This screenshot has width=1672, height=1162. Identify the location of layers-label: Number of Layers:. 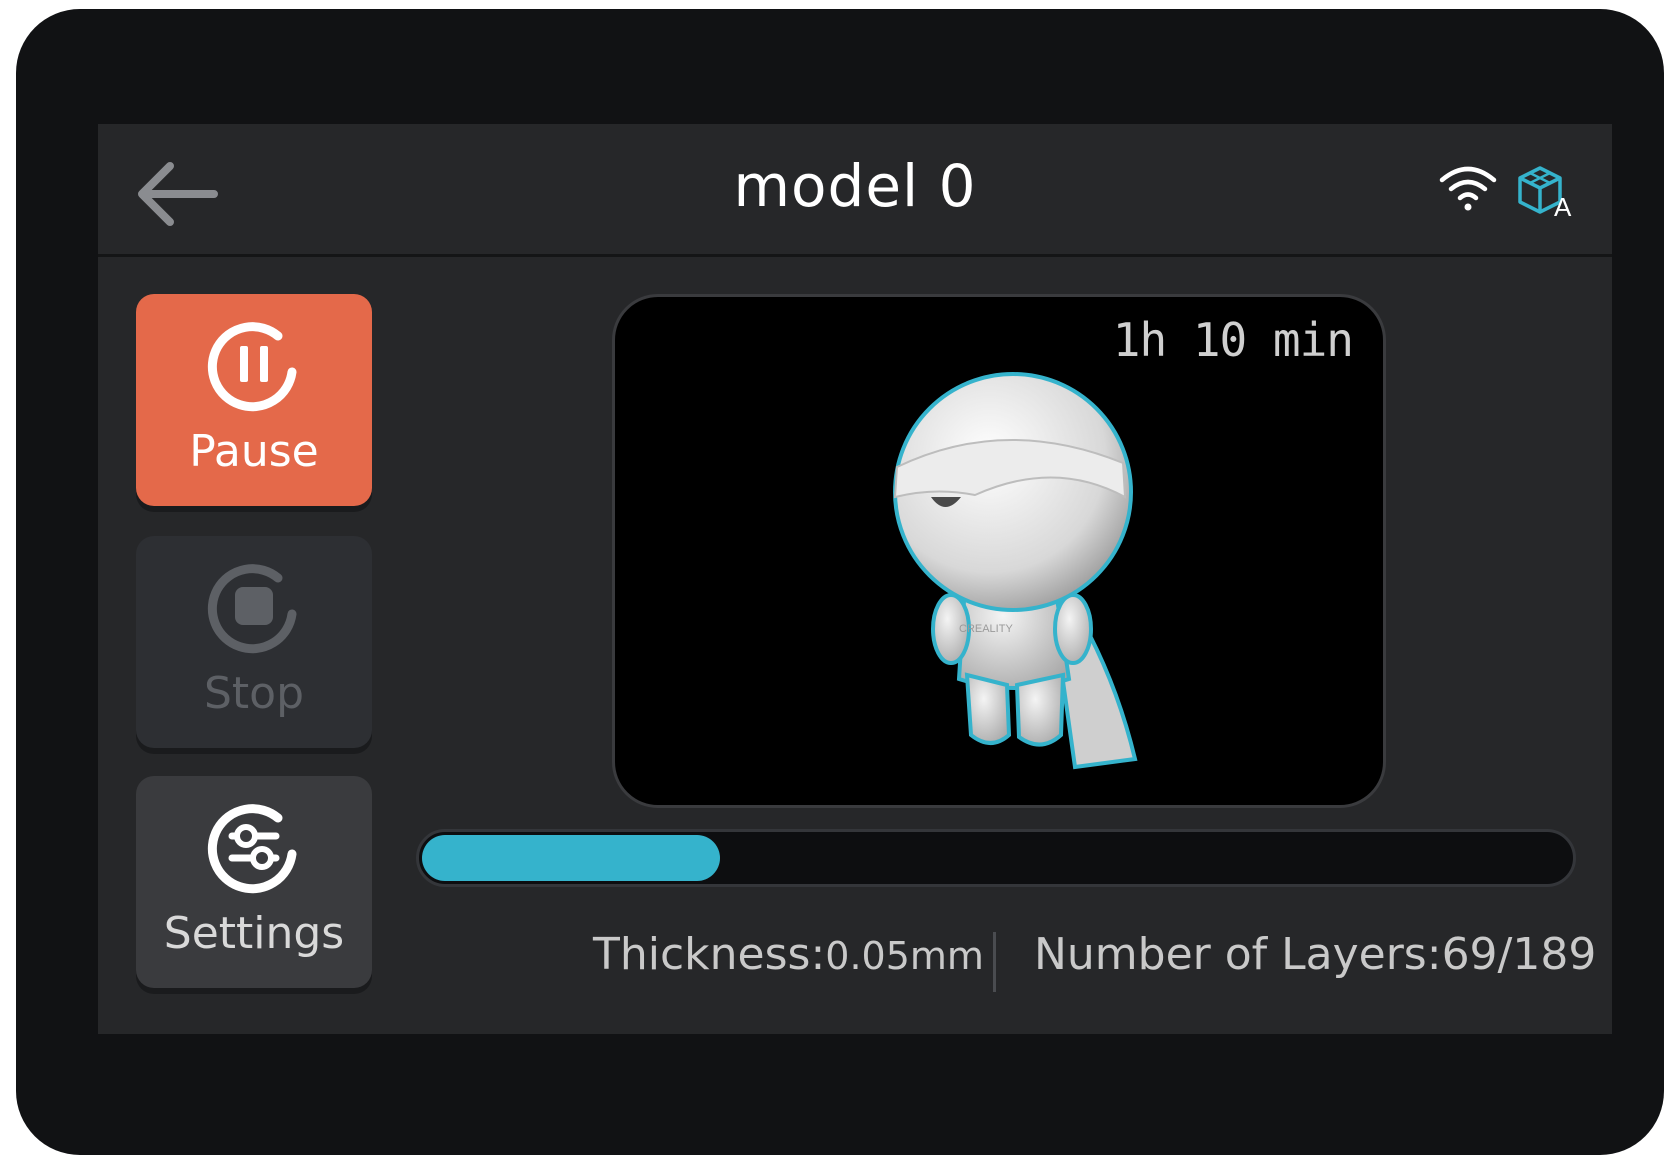
(1238, 954).